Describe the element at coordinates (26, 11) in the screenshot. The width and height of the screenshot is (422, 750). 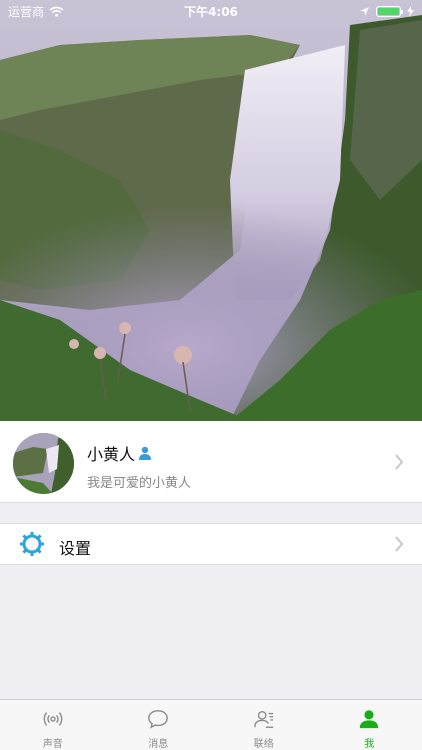
I see `carrier-label: 运营商` at that location.